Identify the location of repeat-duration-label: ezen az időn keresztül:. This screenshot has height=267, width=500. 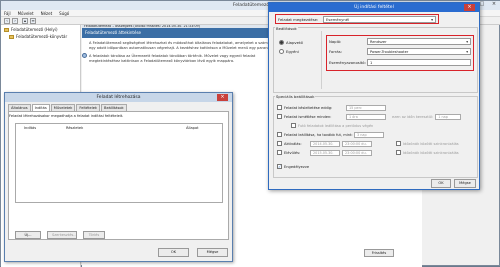
(413, 116).